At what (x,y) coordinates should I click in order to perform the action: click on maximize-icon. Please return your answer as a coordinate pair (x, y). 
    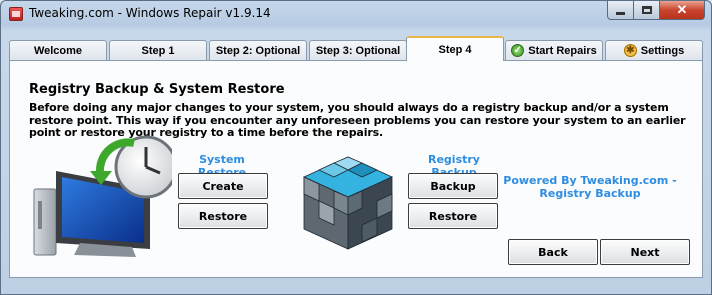
    Looking at the image, I should click on (646, 10).